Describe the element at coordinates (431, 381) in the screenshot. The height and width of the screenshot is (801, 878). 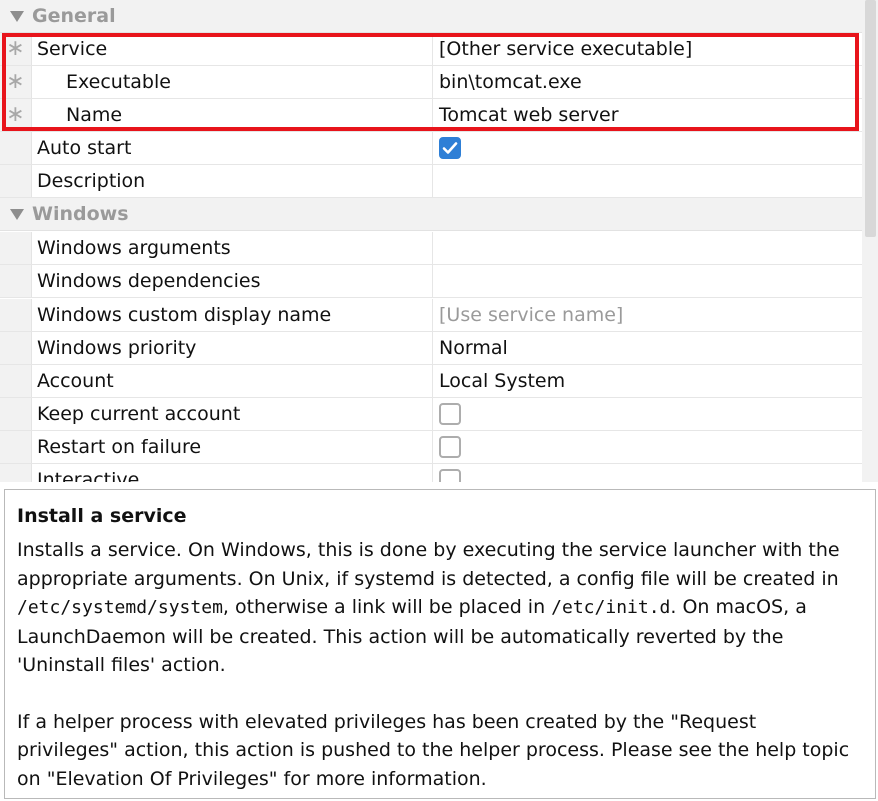
I see `property-row-account: Account Local System` at that location.